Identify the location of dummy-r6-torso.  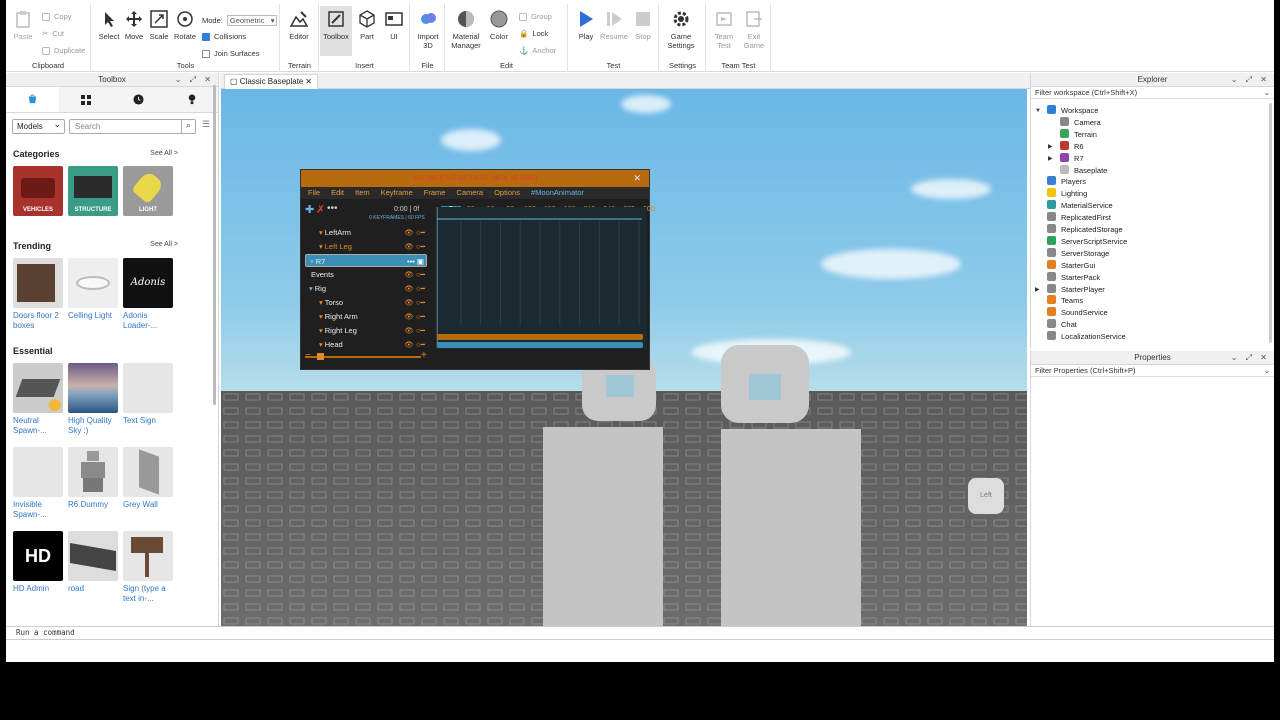
(603, 526).